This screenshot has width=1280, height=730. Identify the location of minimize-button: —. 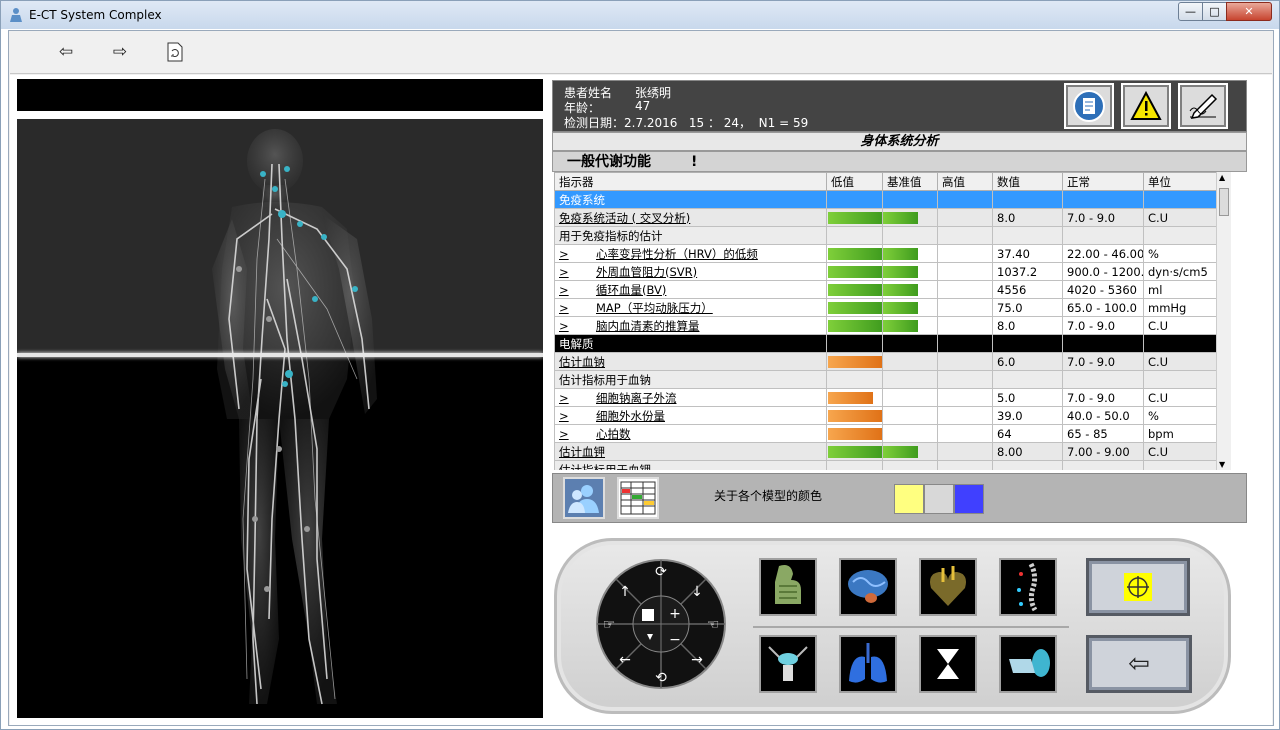
(1190, 11).